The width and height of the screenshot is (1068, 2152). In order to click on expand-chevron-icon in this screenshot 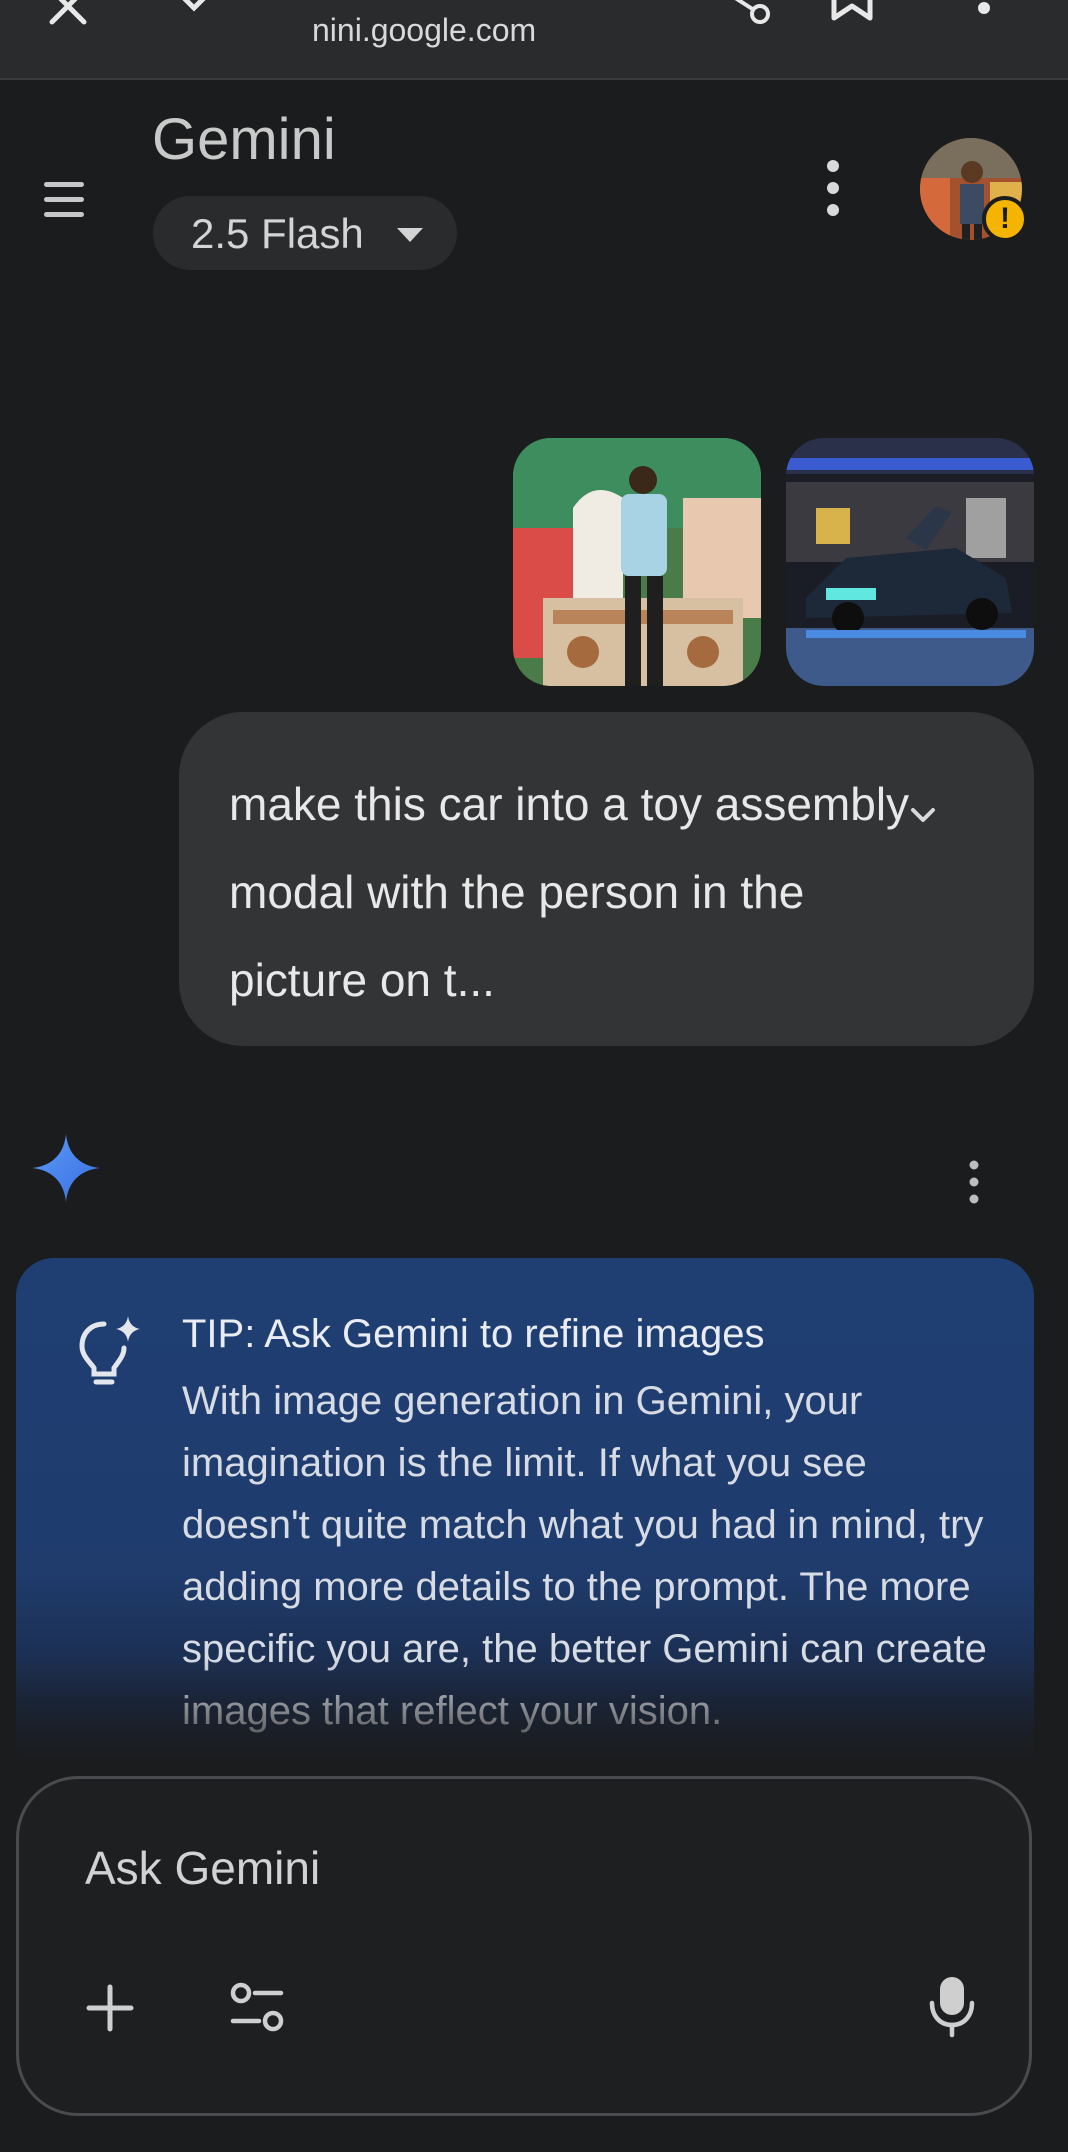, I will do `click(923, 816)`.